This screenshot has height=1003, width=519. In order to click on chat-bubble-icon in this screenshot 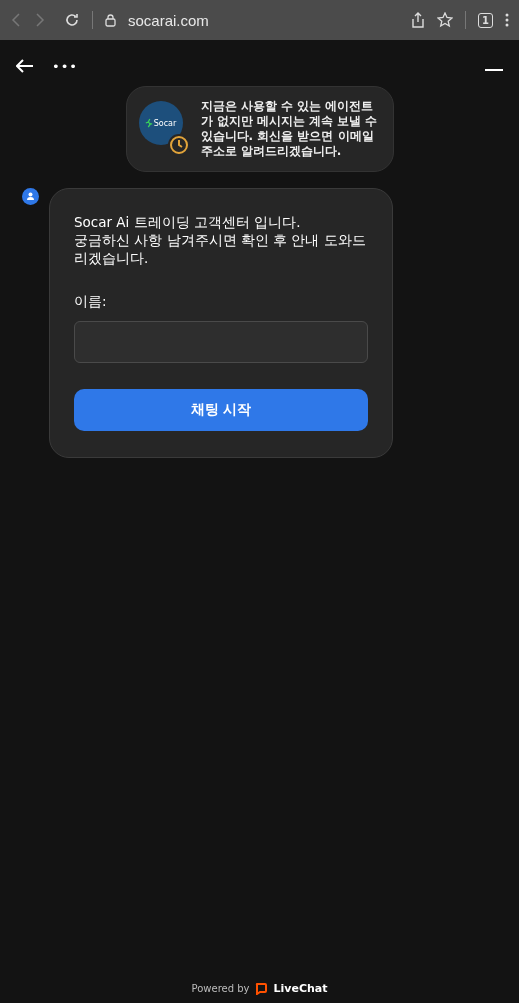, I will do `click(261, 988)`.